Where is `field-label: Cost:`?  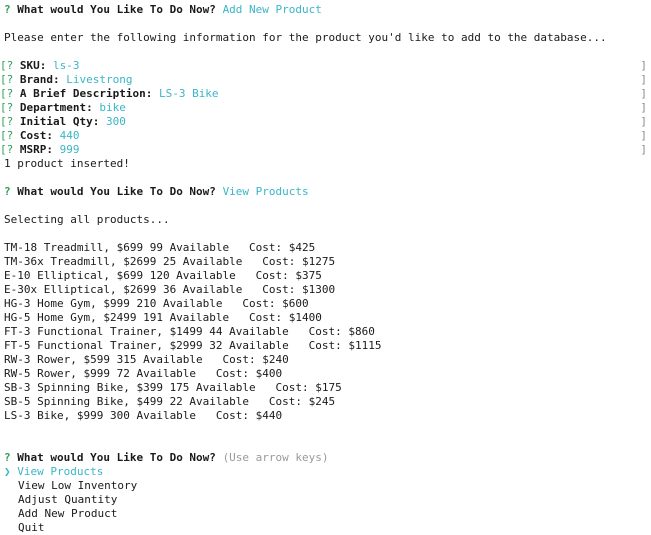
field-label: Cost: is located at coordinates (36, 135).